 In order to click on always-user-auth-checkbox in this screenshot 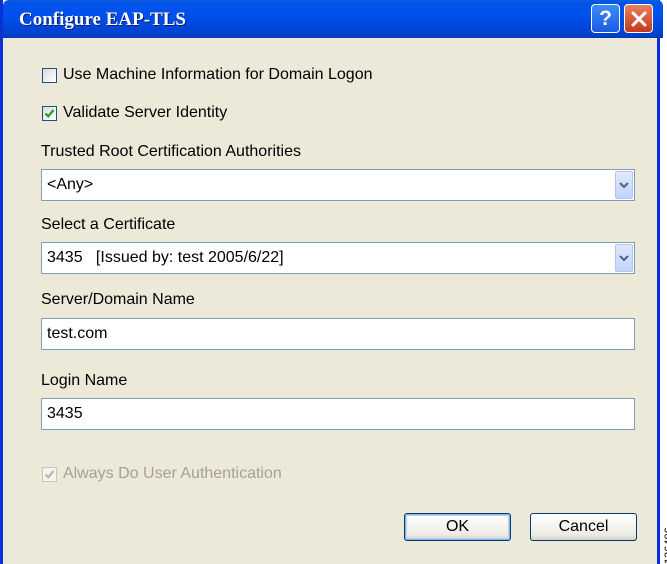, I will do `click(49, 474)`.